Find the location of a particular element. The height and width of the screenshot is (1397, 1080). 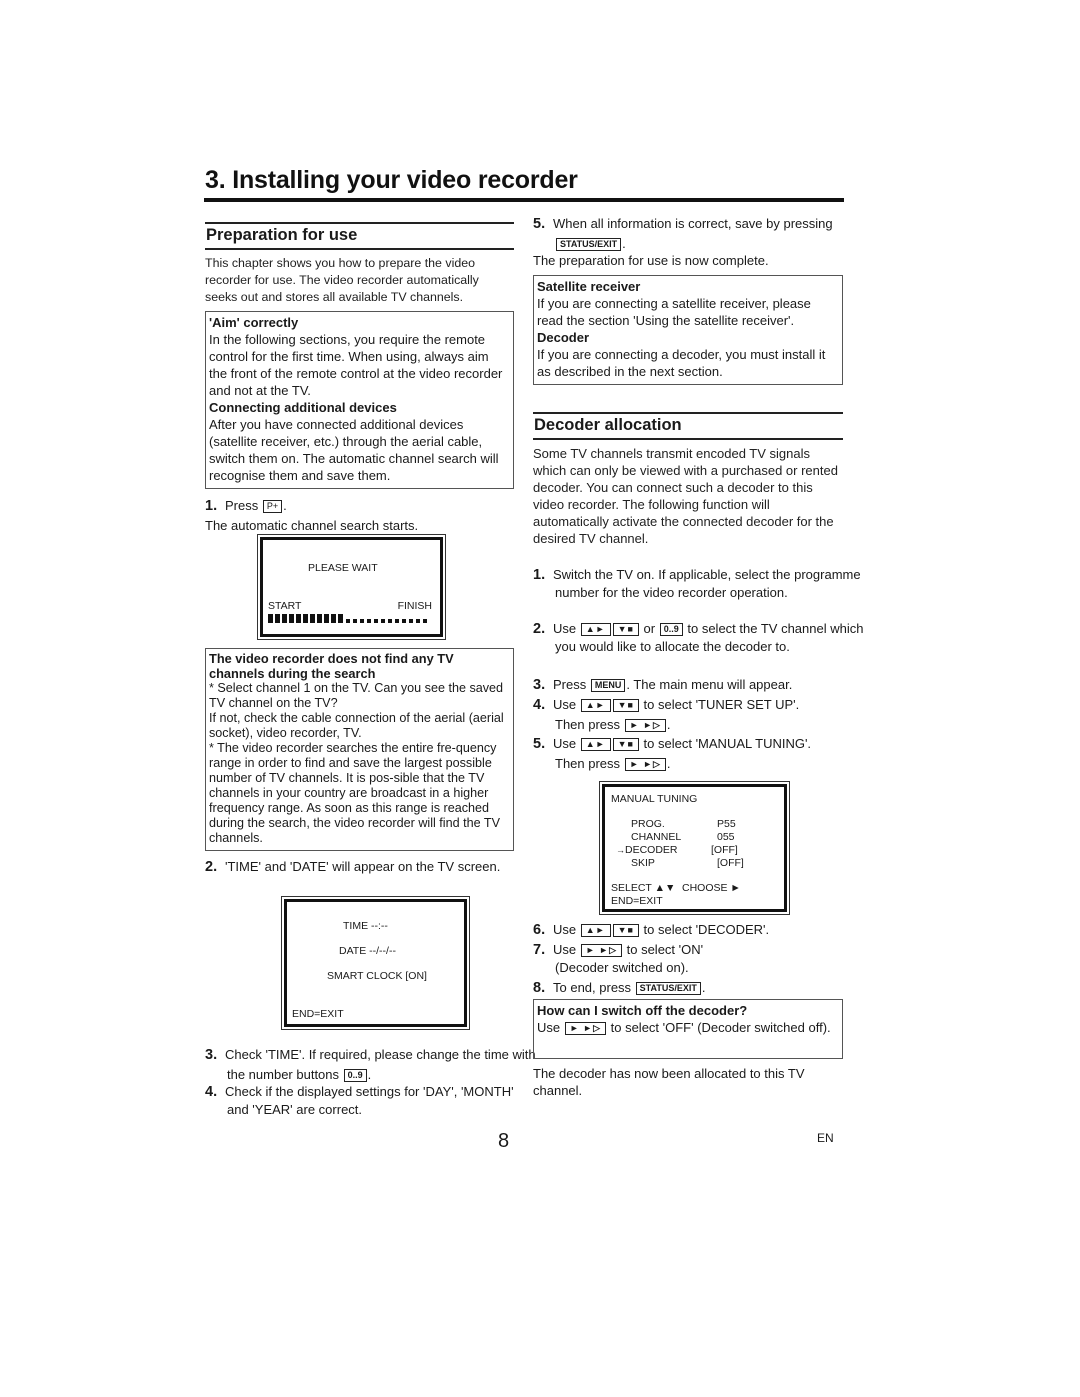

decoder-title: Decoder is located at coordinates (563, 337).